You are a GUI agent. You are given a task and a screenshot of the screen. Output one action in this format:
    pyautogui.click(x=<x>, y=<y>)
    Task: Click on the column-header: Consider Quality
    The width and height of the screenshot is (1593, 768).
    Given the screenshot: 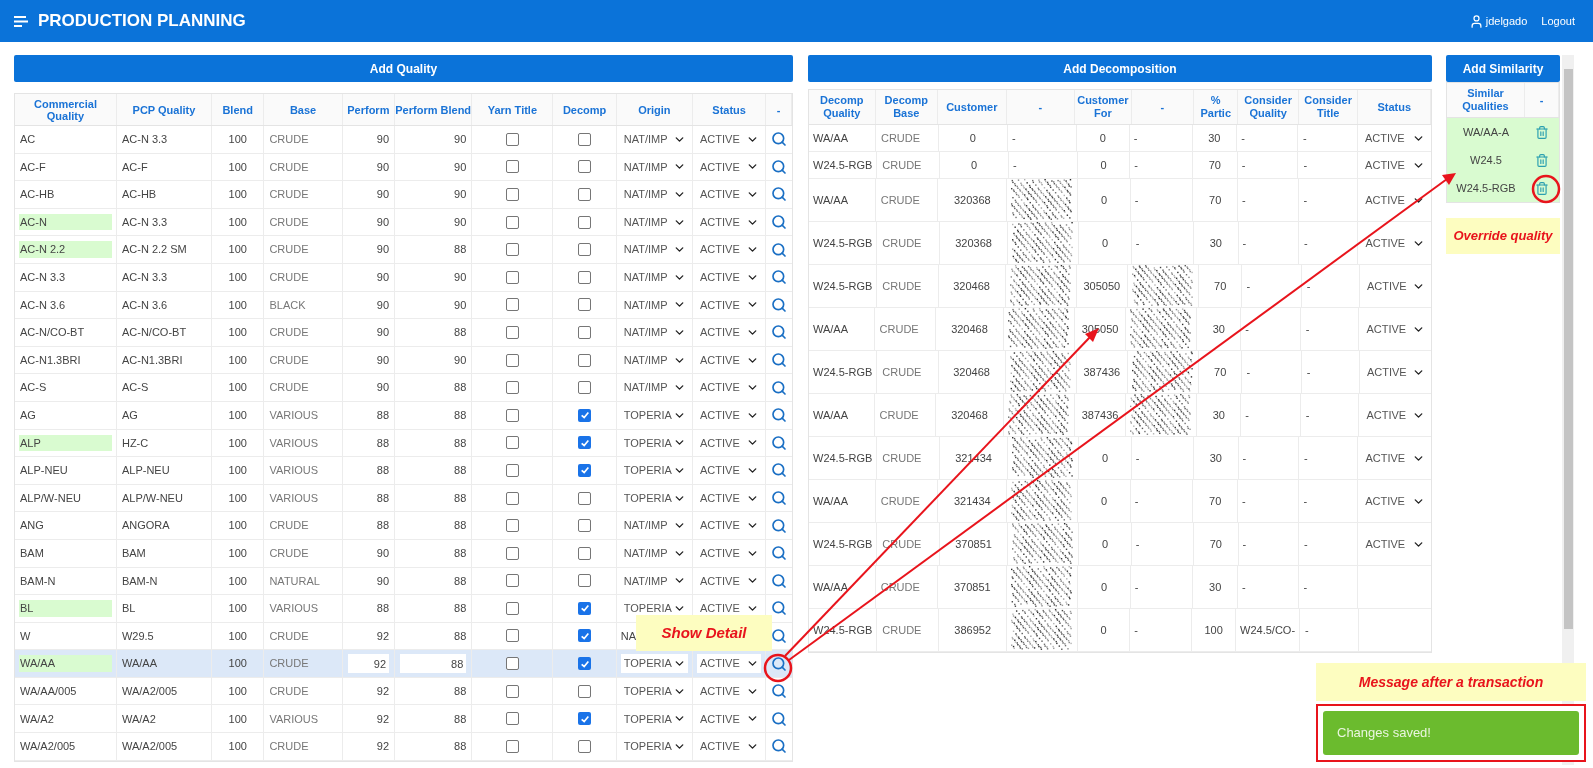 What is the action you would take?
    pyautogui.click(x=1268, y=107)
    